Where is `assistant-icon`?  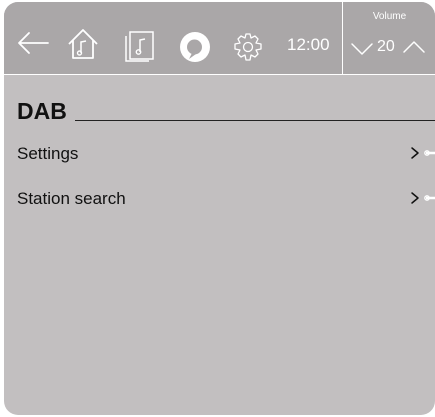 assistant-icon is located at coordinates (195, 47).